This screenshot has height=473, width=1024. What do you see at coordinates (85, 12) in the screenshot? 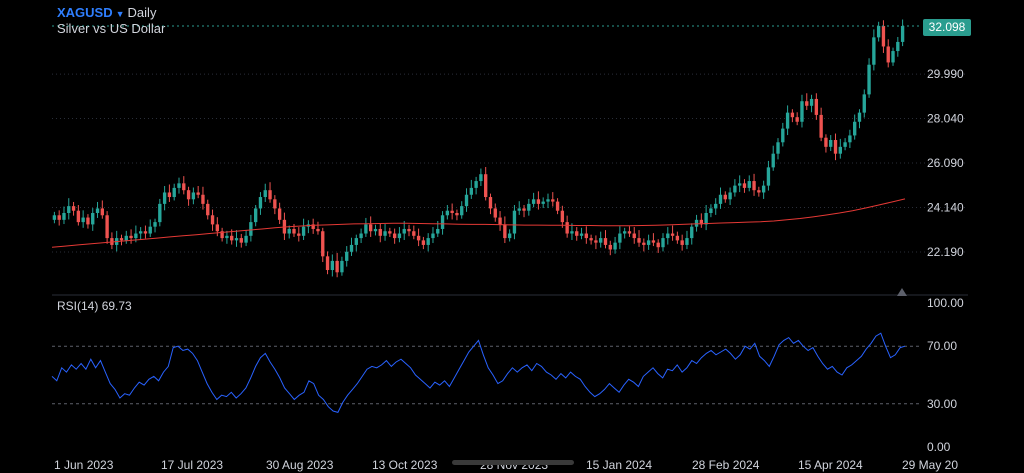
I see `symbol-label: XAGUSD` at bounding box center [85, 12].